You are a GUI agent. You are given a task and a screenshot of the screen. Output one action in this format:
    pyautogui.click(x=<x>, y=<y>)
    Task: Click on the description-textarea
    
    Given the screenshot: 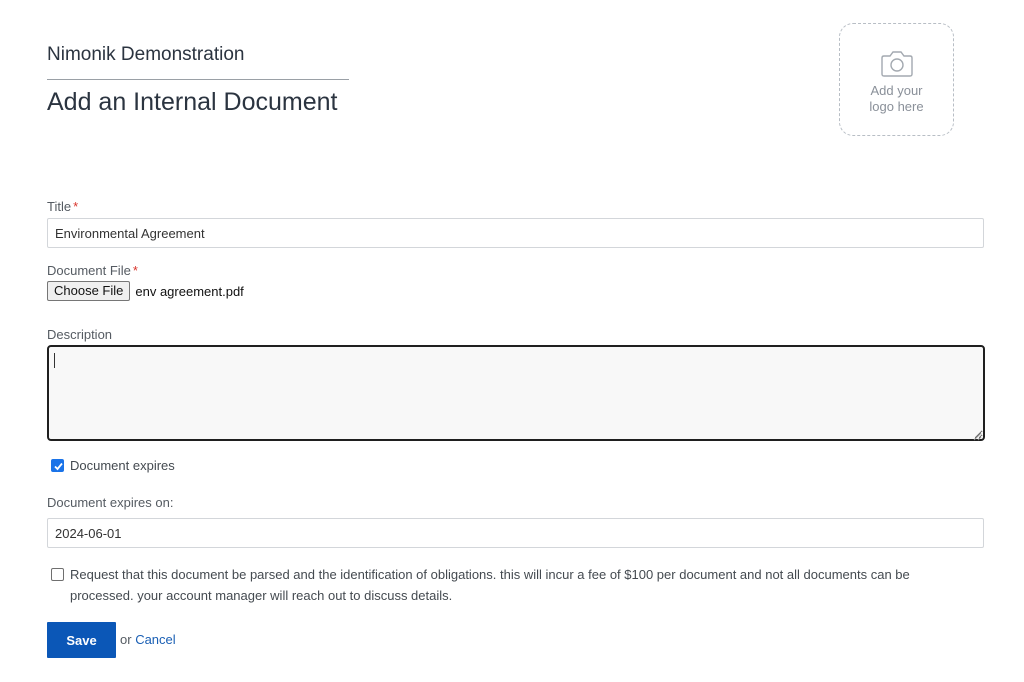 What is the action you would take?
    pyautogui.click(x=516, y=393)
    